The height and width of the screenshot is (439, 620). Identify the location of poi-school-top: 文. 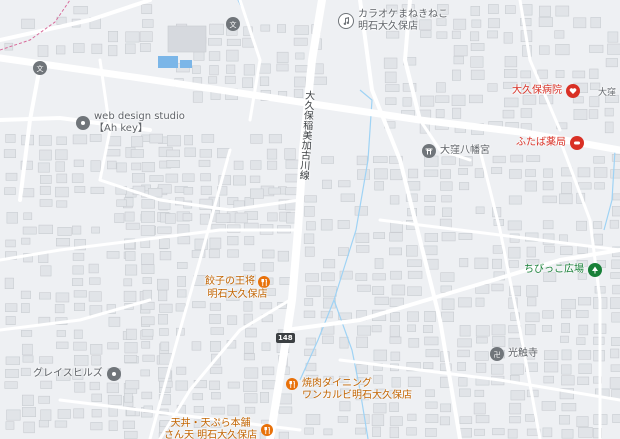
(233, 24).